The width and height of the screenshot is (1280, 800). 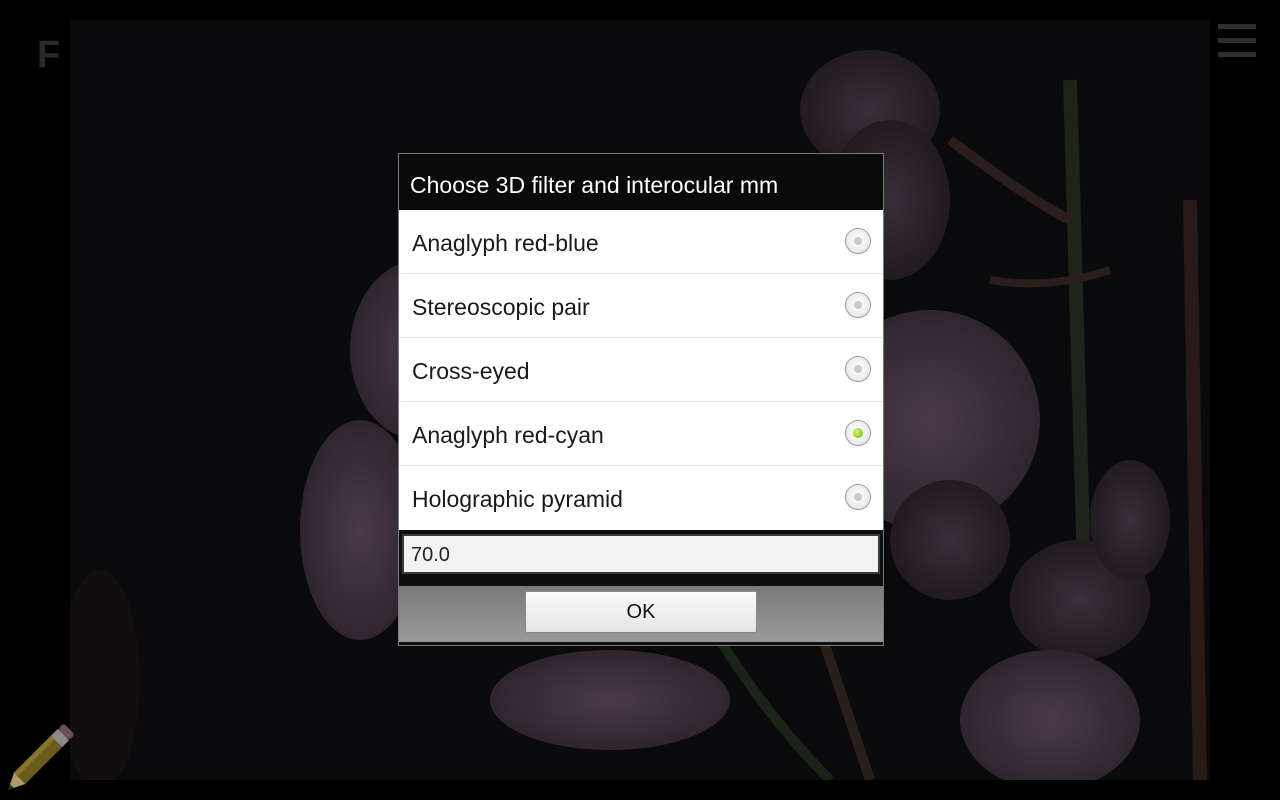 I want to click on interocular-input-row, so click(x=641, y=558).